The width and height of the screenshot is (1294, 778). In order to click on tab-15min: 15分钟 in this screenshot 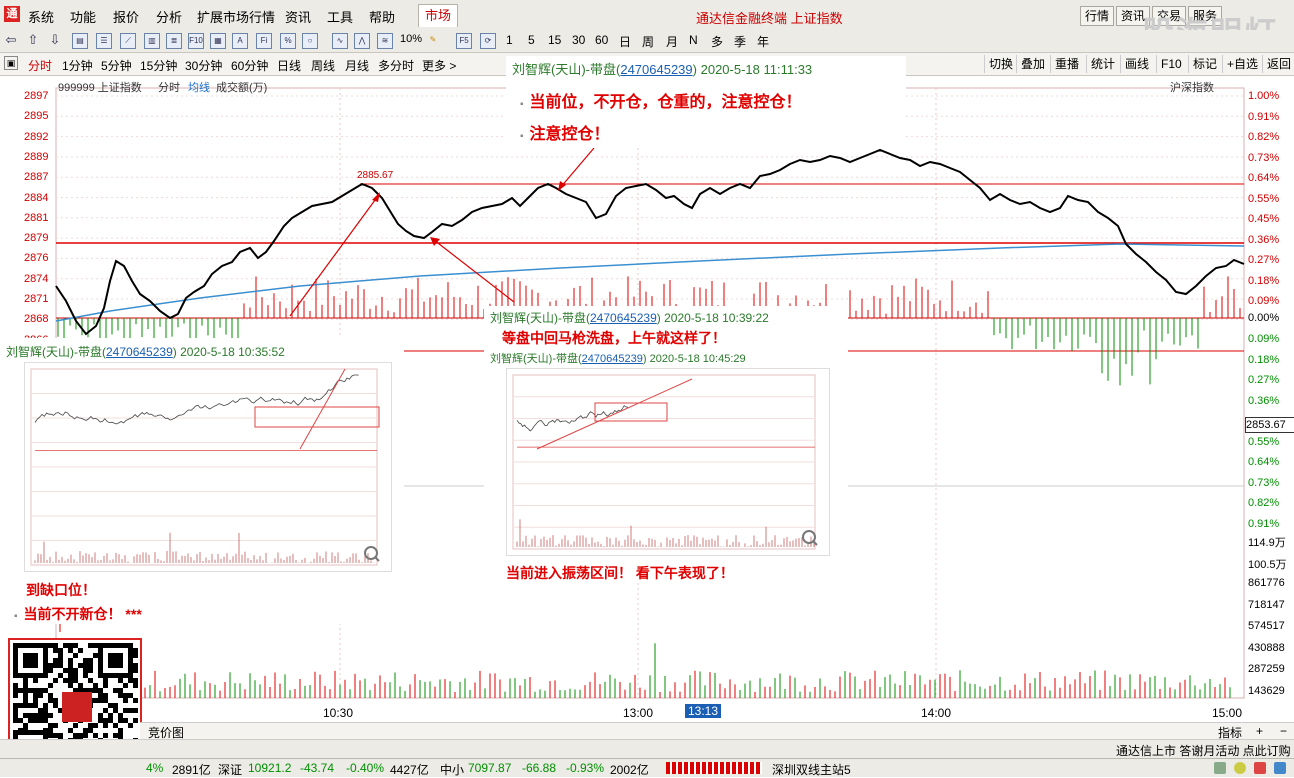, I will do `click(158, 65)`.